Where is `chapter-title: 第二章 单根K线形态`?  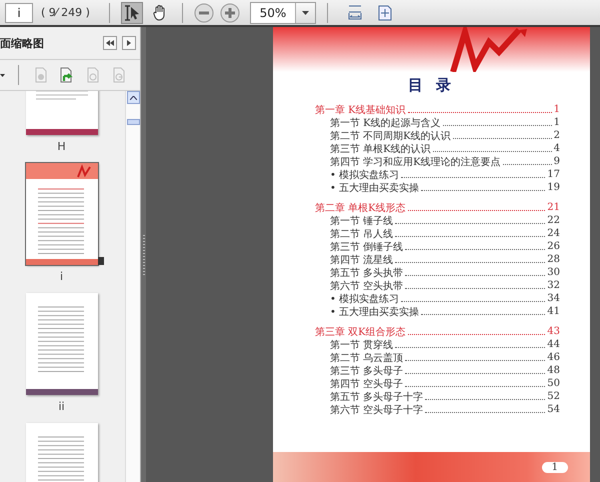
chapter-title: 第二章 单根K线形态 is located at coordinates (360, 208).